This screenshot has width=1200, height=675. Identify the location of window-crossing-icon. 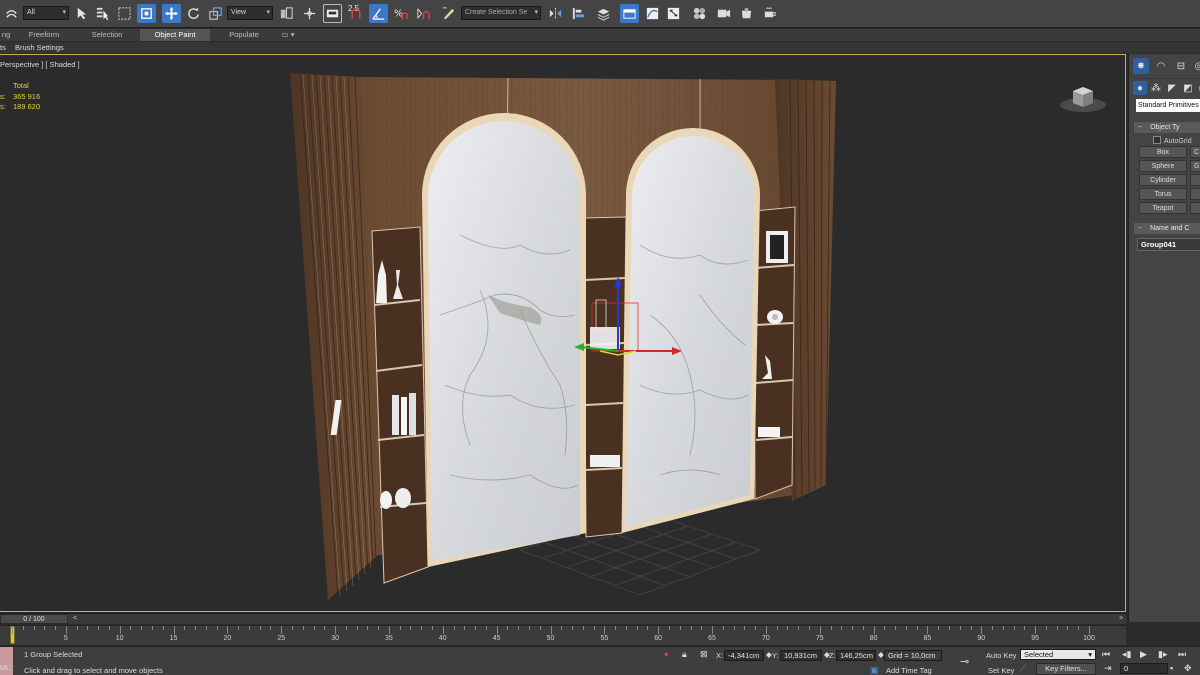
(146, 13).